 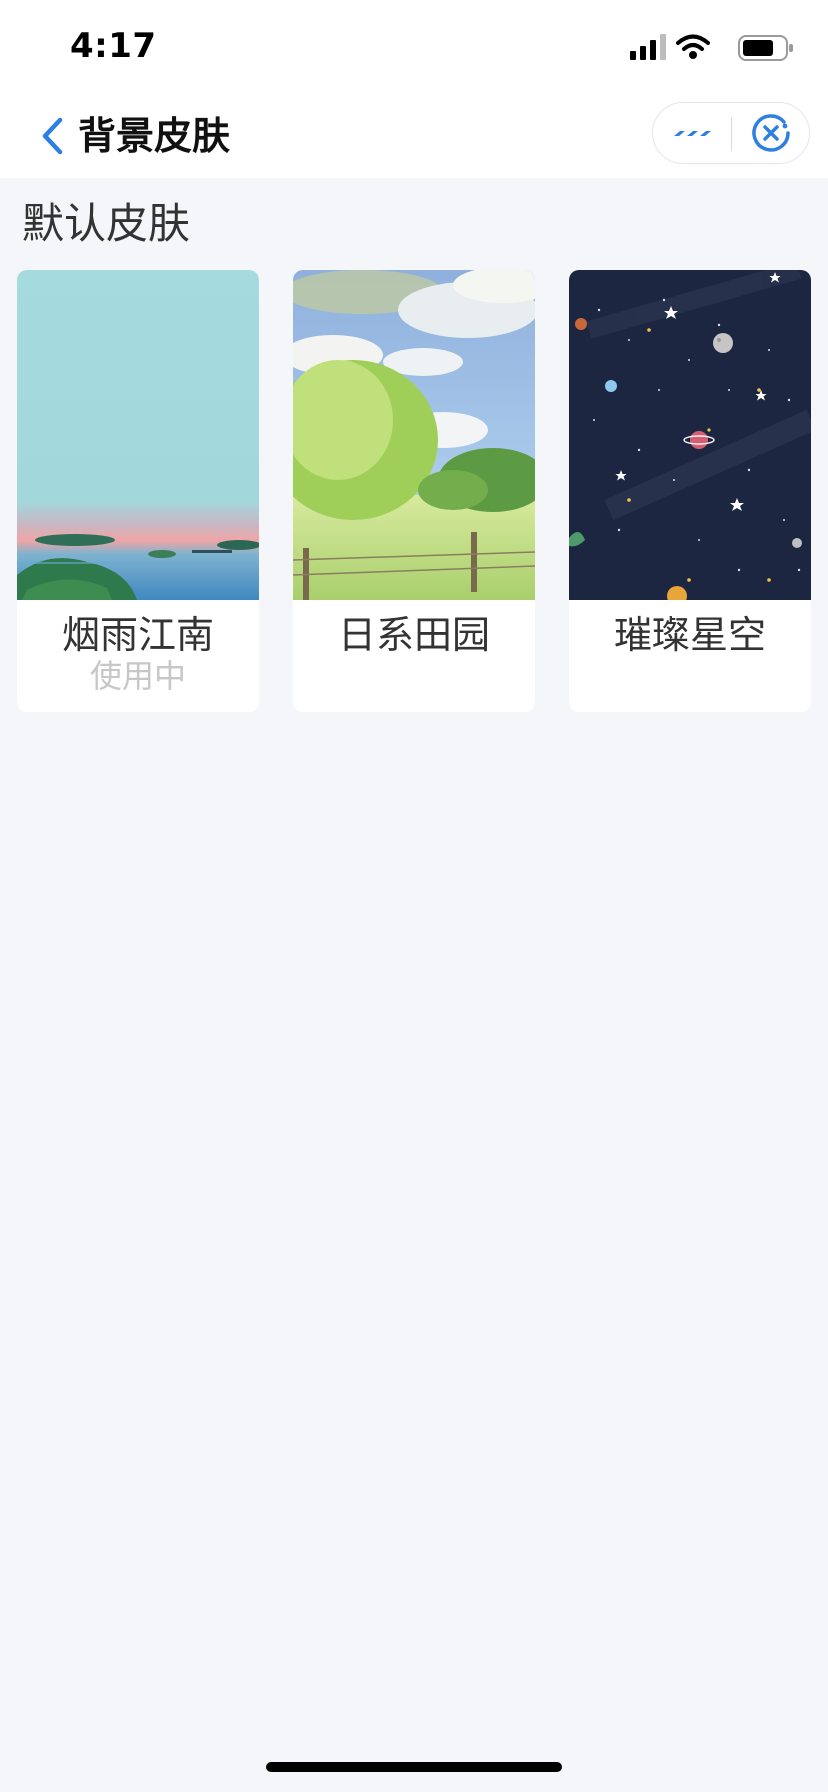 I want to click on status-bar: 4:17, so click(x=414, y=48).